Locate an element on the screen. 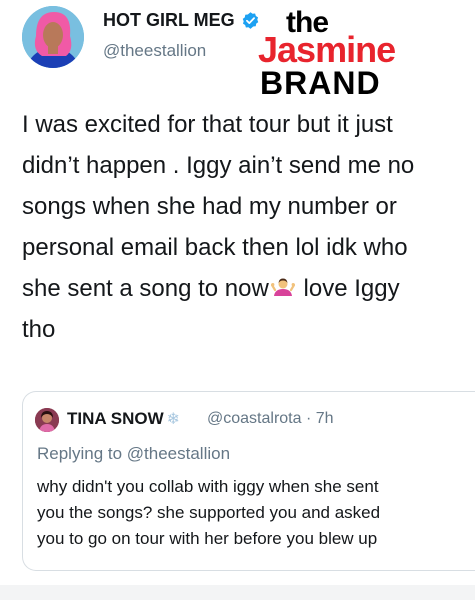  person-shrugging-emoji-icon is located at coordinates (282, 284).